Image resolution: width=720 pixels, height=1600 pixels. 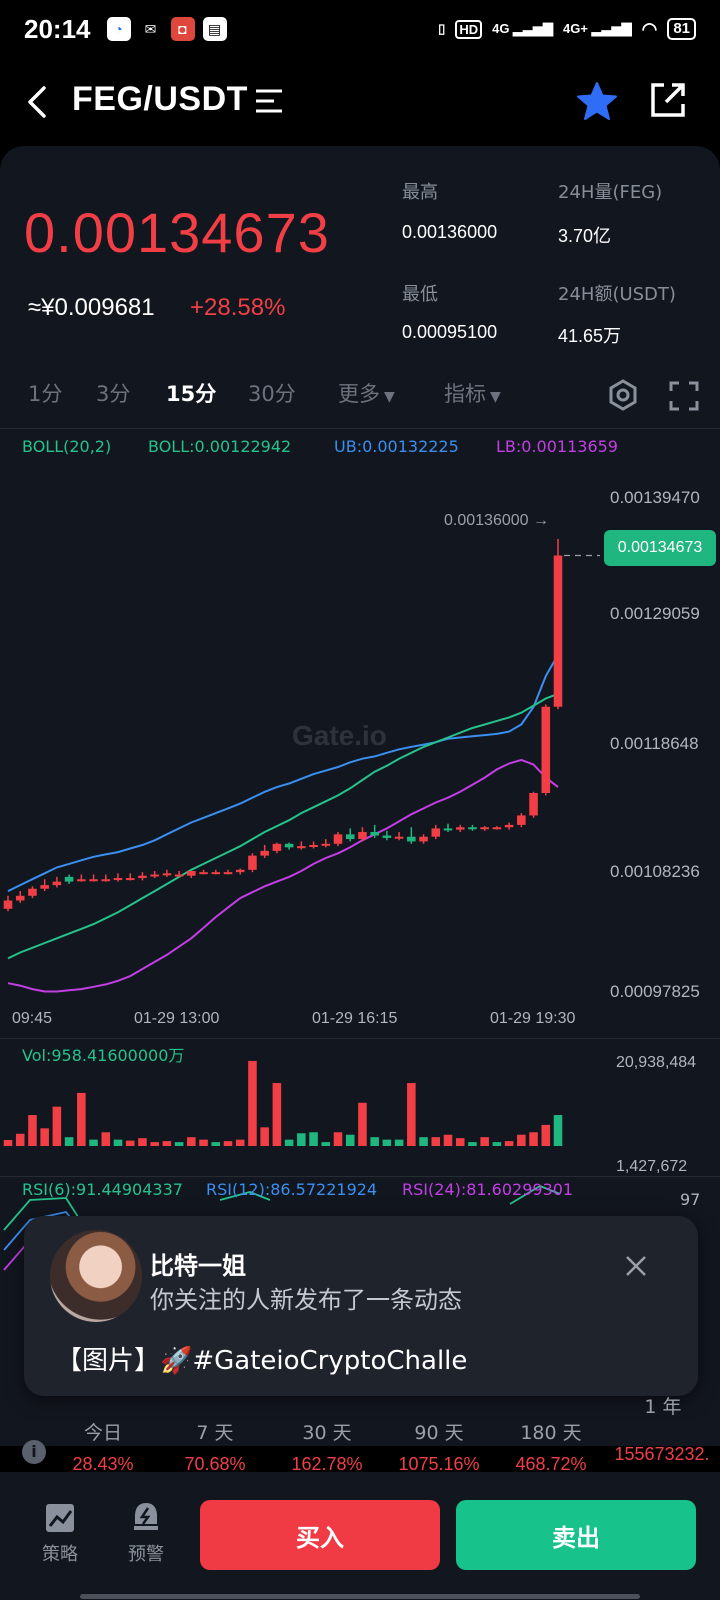 What do you see at coordinates (238, 307) in the screenshot?
I see `price-change: +28.58%` at bounding box center [238, 307].